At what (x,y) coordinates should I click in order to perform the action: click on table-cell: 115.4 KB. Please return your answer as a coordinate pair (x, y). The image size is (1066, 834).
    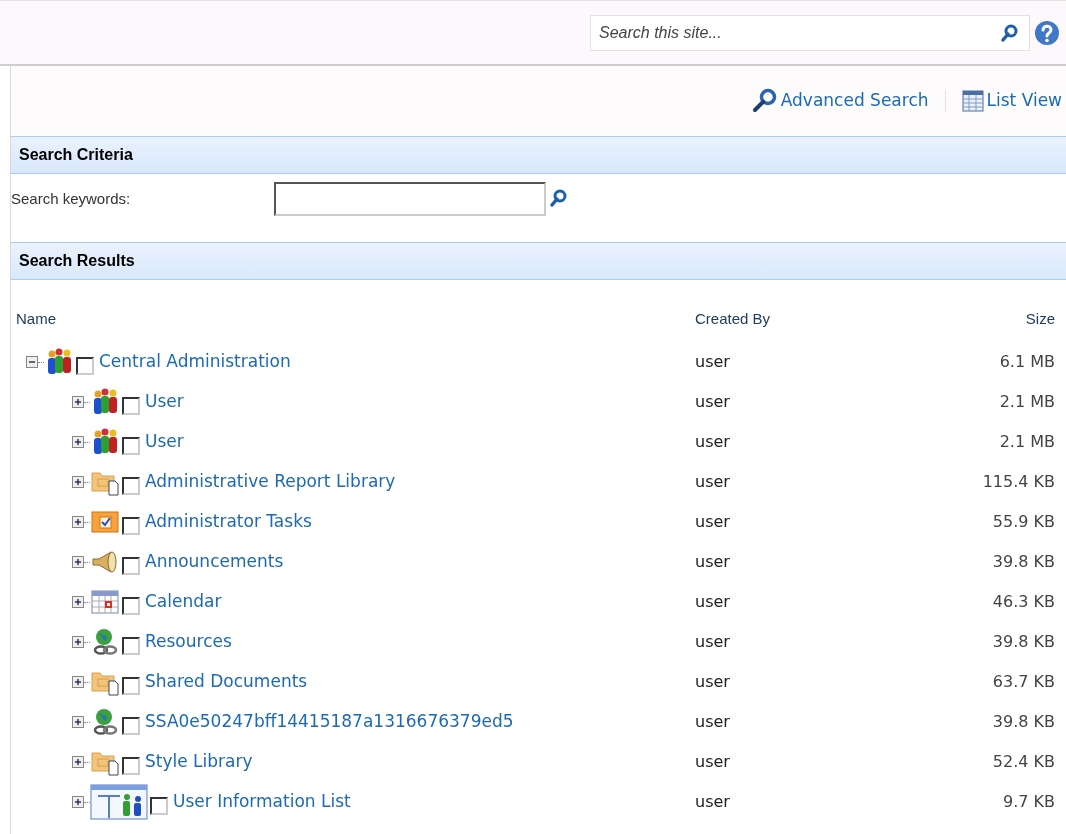
    Looking at the image, I should click on (1018, 481).